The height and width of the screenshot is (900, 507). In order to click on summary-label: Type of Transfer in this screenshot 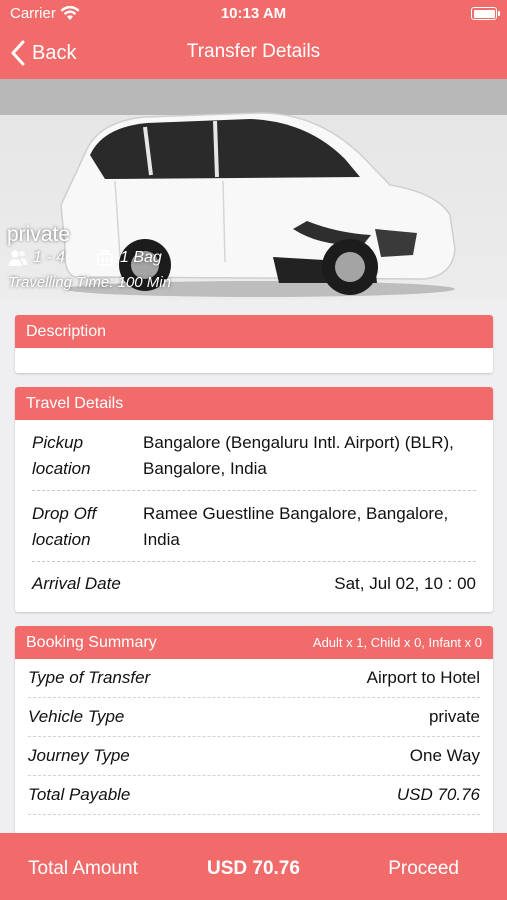, I will do `click(89, 677)`.